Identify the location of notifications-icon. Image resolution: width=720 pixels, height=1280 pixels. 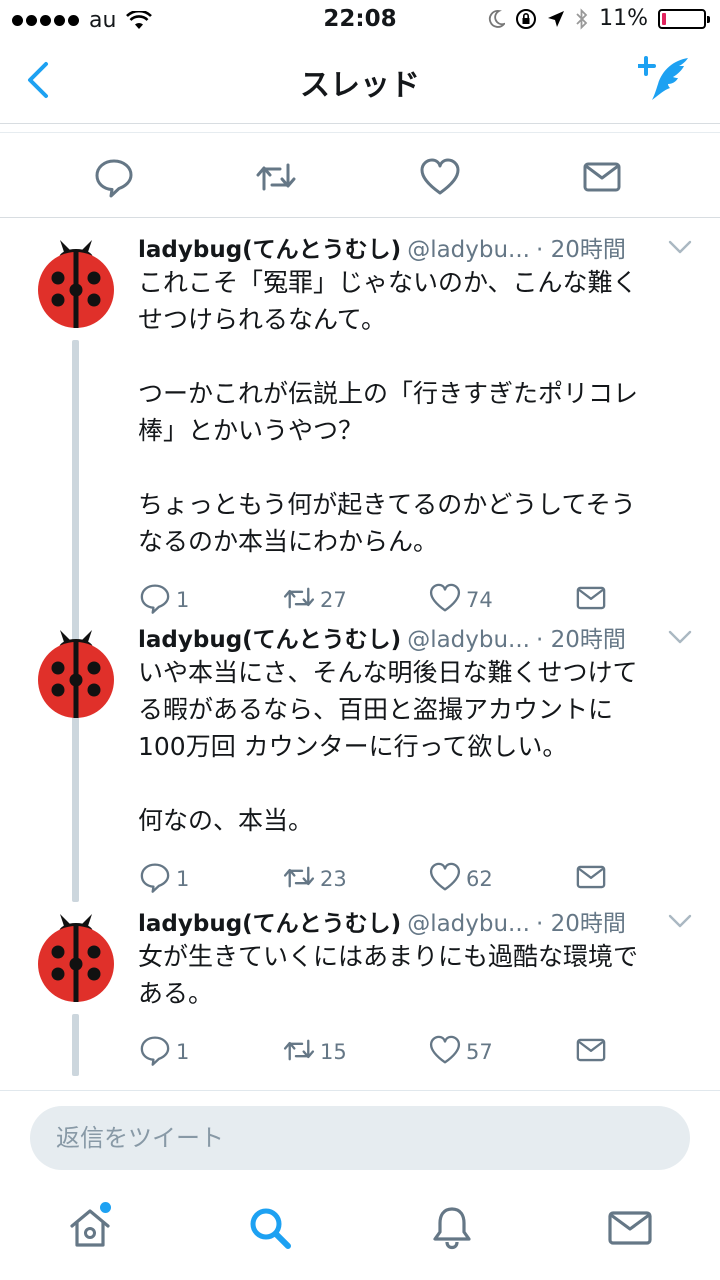
(452, 1228).